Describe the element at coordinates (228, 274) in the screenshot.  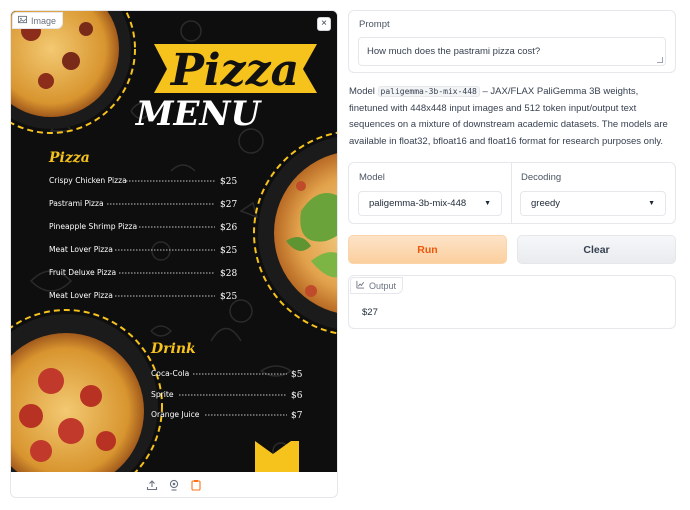
I see `menu-item-price: $28` at that location.